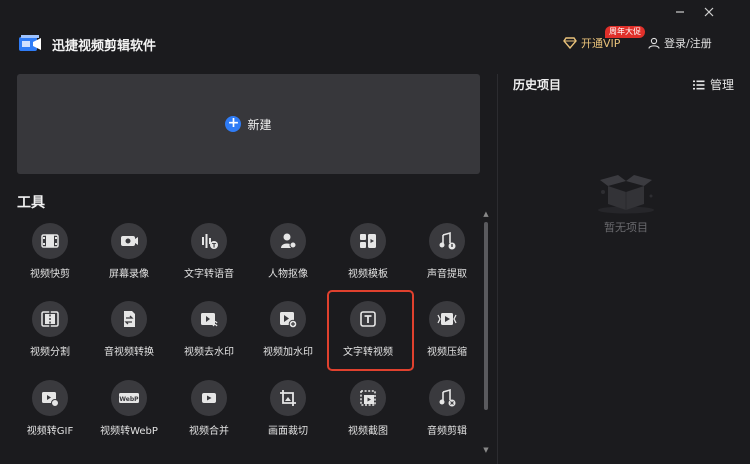 The height and width of the screenshot is (464, 750). I want to click on tool-video-split: 视频分割, so click(50, 336).